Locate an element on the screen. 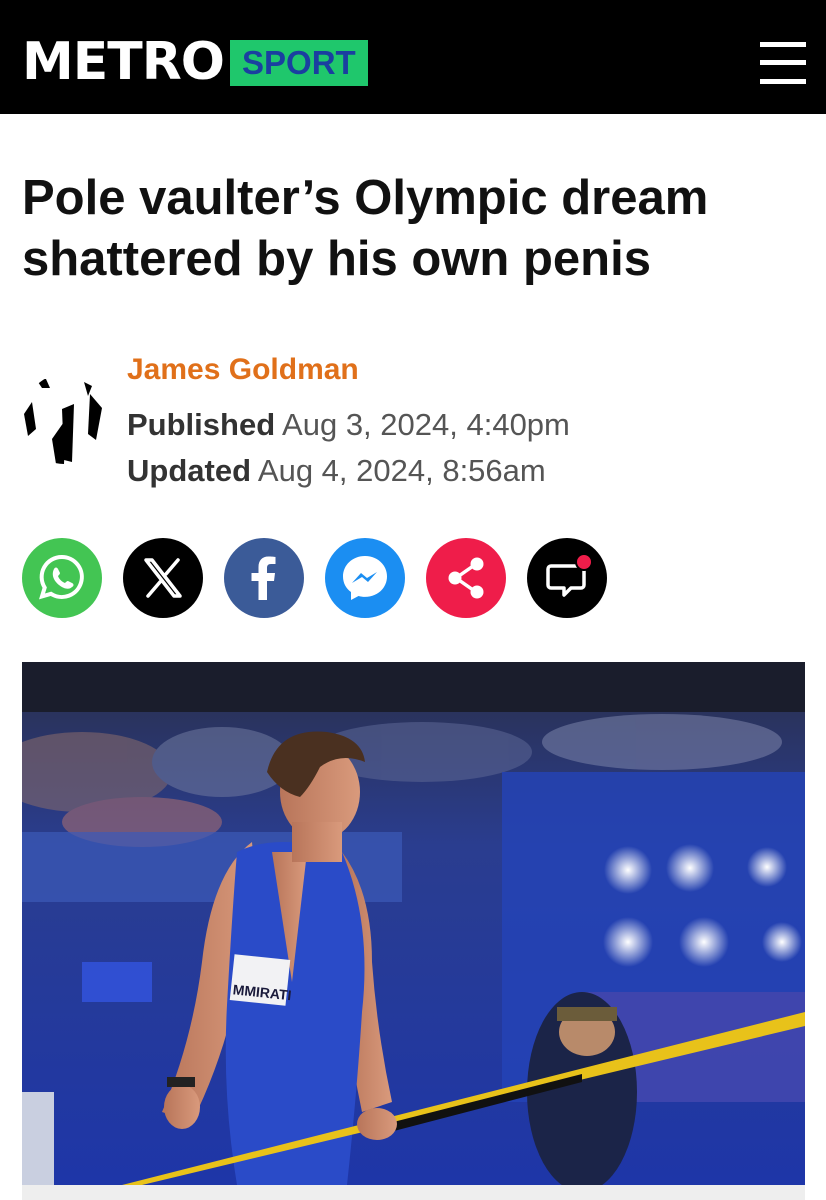 The width and height of the screenshot is (826, 1200). facebook-share-button is located at coordinates (264, 578).